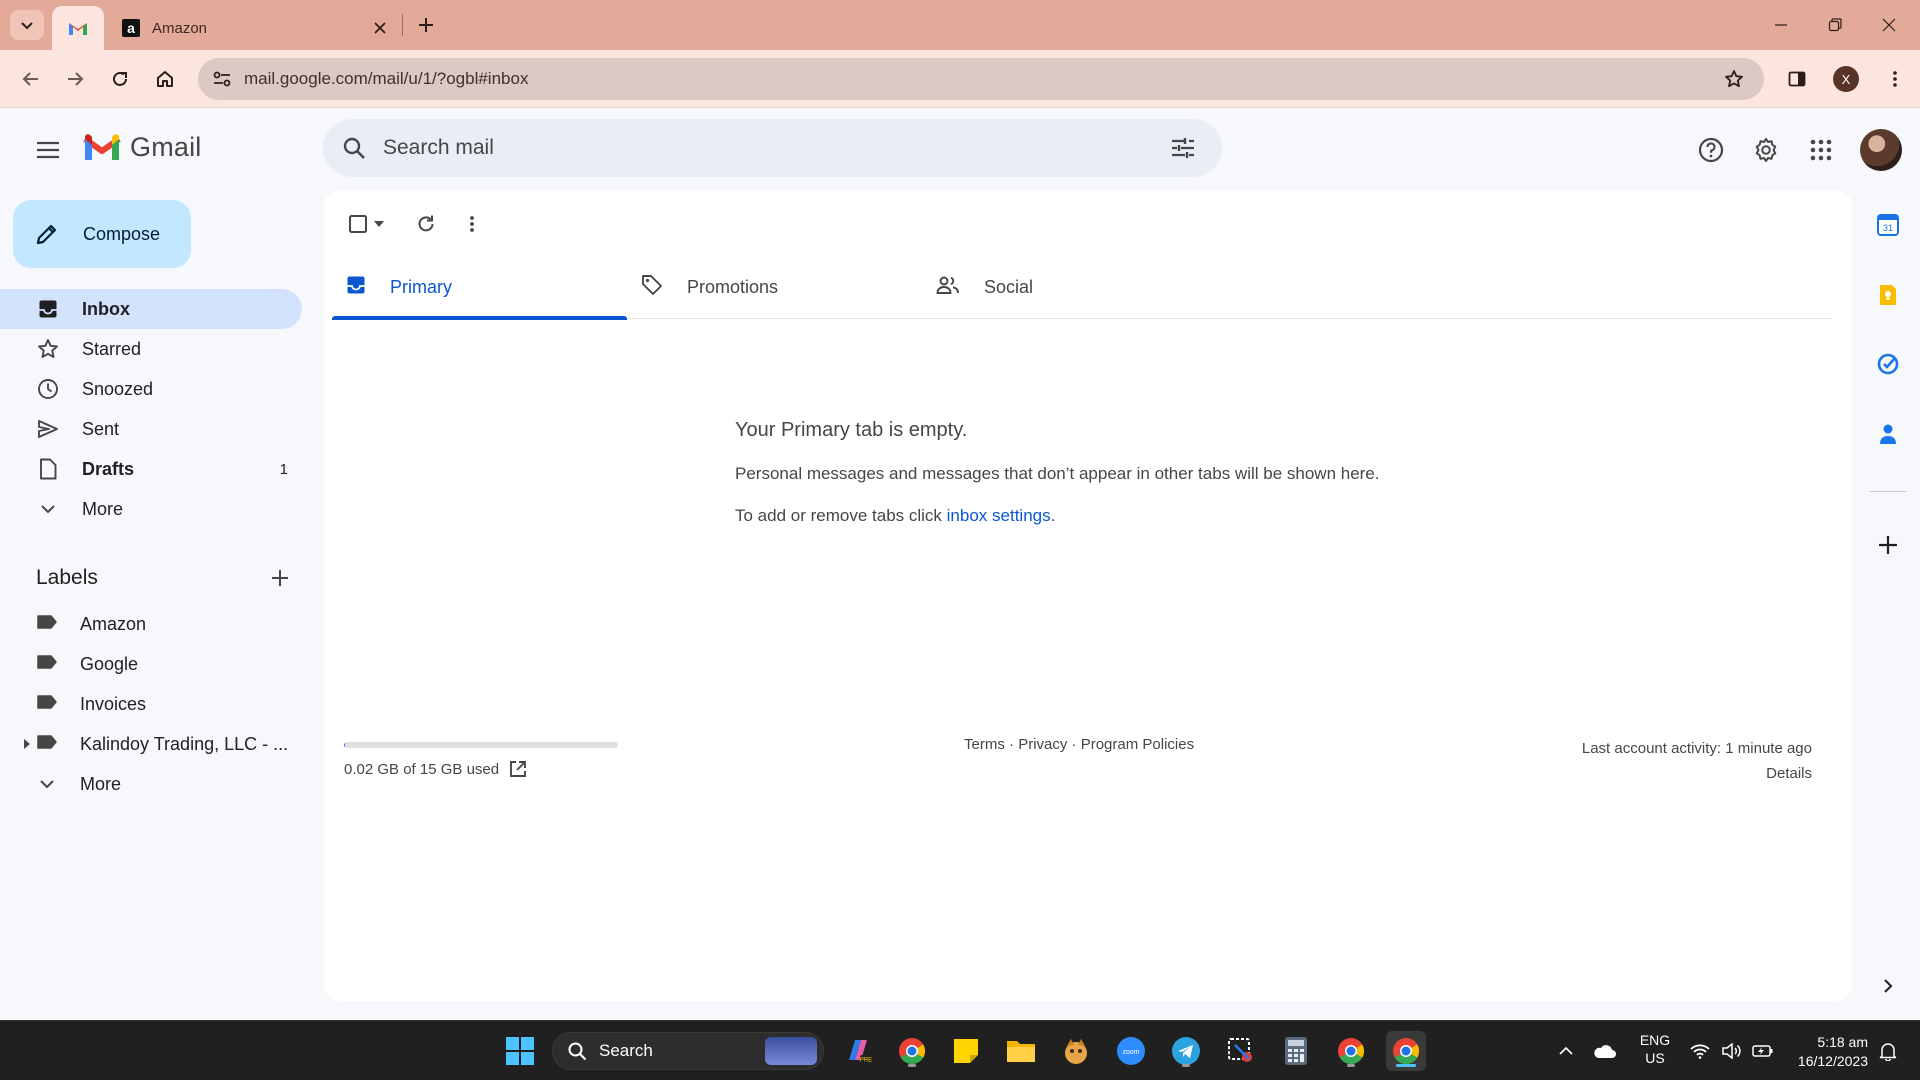 The width and height of the screenshot is (1920, 1080). I want to click on battery-icon, so click(1762, 1051).